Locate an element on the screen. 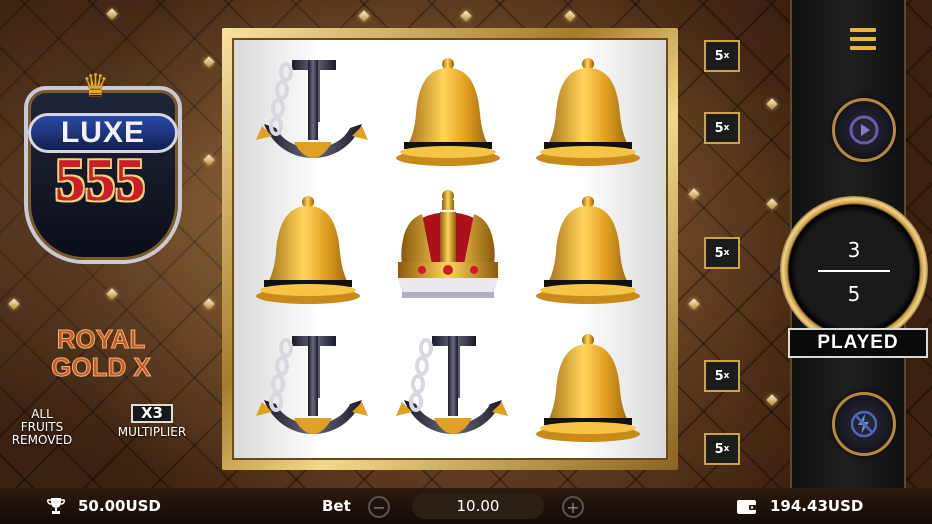 The height and width of the screenshot is (524, 932). feature-title-line1: ROYAL is located at coordinates (101, 339).